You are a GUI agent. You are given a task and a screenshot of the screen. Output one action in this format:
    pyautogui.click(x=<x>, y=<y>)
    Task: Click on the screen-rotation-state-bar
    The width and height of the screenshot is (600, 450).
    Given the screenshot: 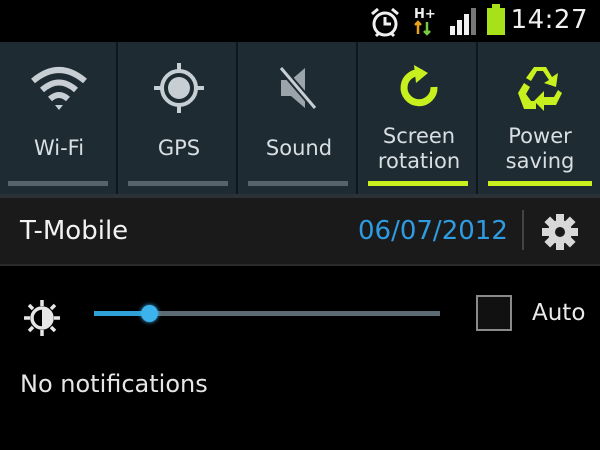 What is the action you would take?
    pyautogui.click(x=418, y=183)
    